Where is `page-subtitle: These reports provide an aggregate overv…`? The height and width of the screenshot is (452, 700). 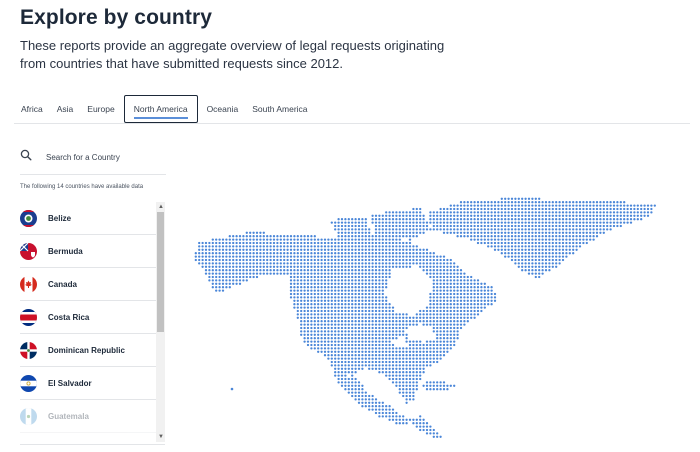
page-subtitle: These reports provide an aggregate overv… is located at coordinates (232, 54).